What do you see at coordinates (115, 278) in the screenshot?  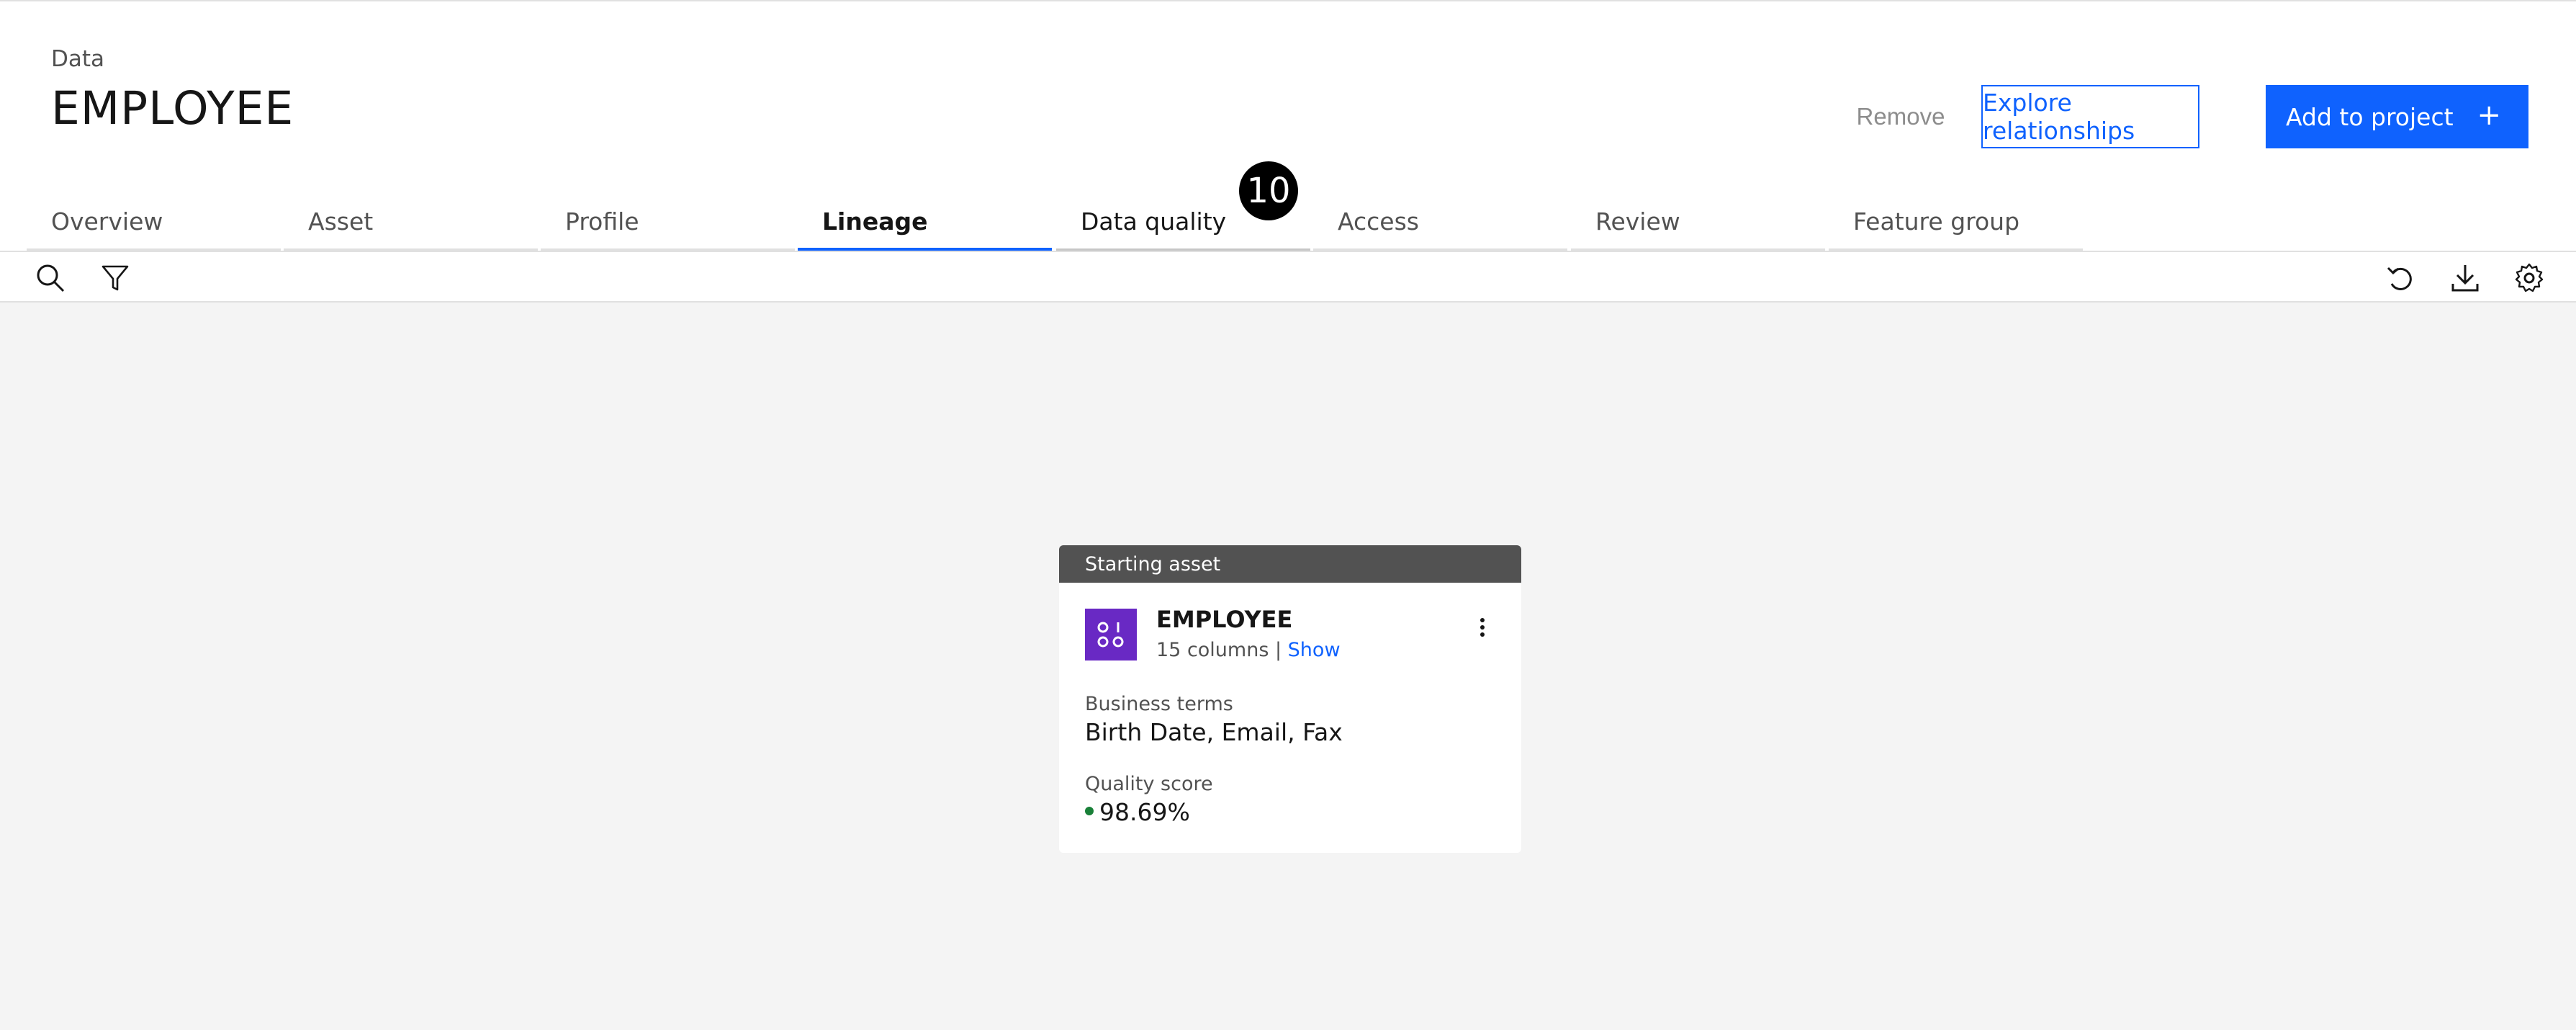 I see `filter-icon` at bounding box center [115, 278].